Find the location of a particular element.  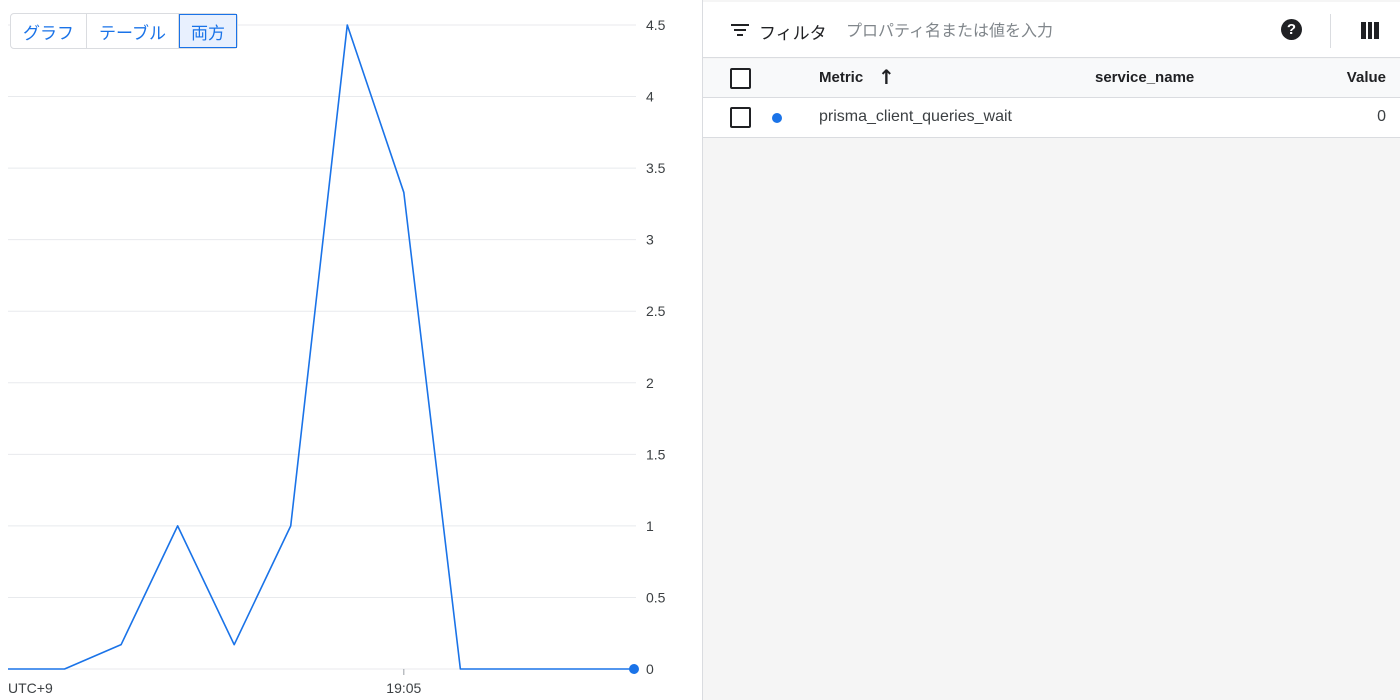

view-graph-button: グラフ is located at coordinates (49, 31).